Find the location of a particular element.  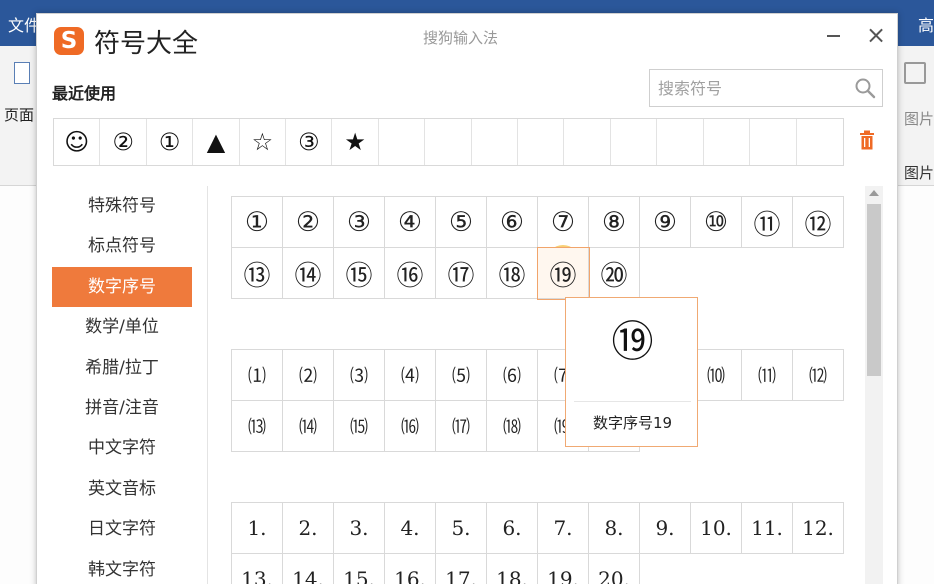

category-item: 韩文字符 is located at coordinates (122, 567).